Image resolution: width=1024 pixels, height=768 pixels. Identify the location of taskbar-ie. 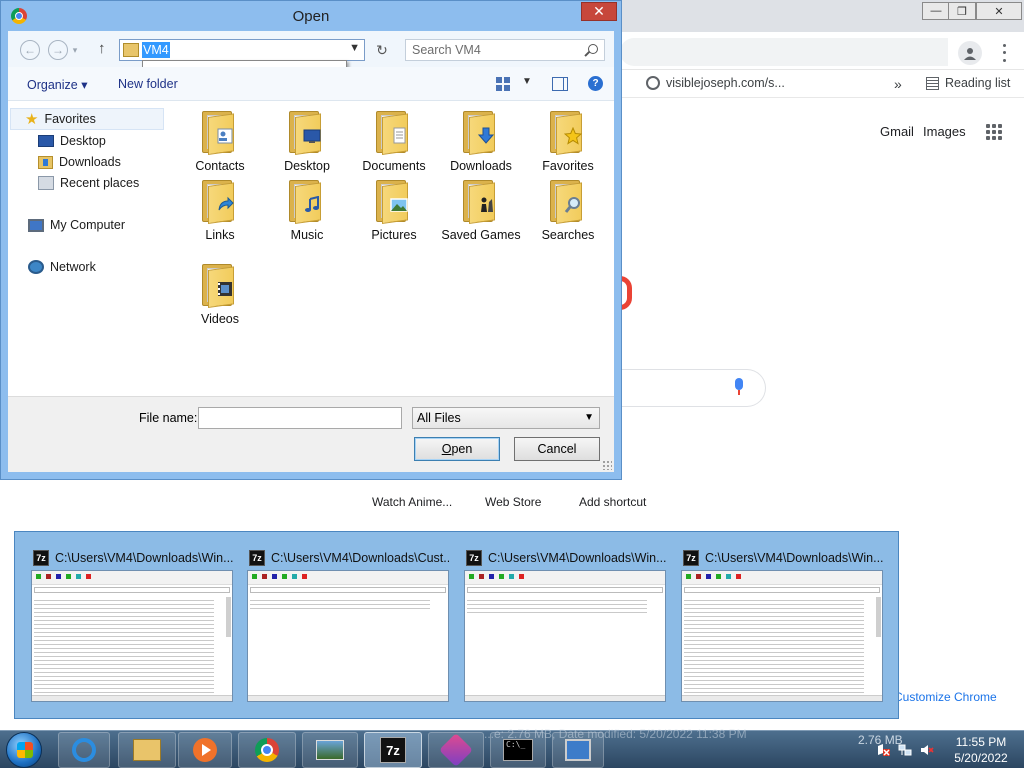
(84, 750).